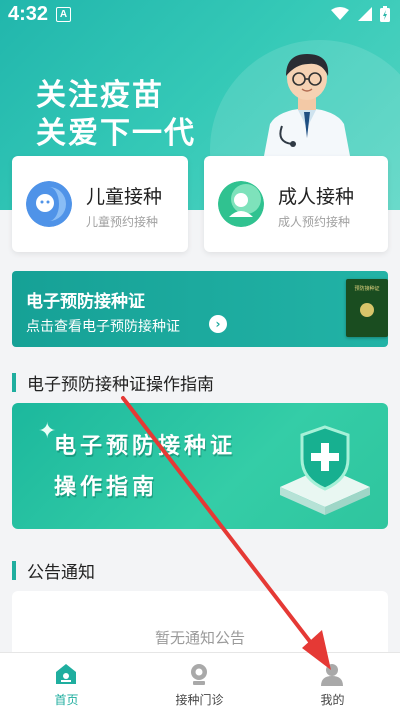 This screenshot has width=400, height=711. I want to click on adult-card-subtitle: 成人预约接种, so click(314, 222).